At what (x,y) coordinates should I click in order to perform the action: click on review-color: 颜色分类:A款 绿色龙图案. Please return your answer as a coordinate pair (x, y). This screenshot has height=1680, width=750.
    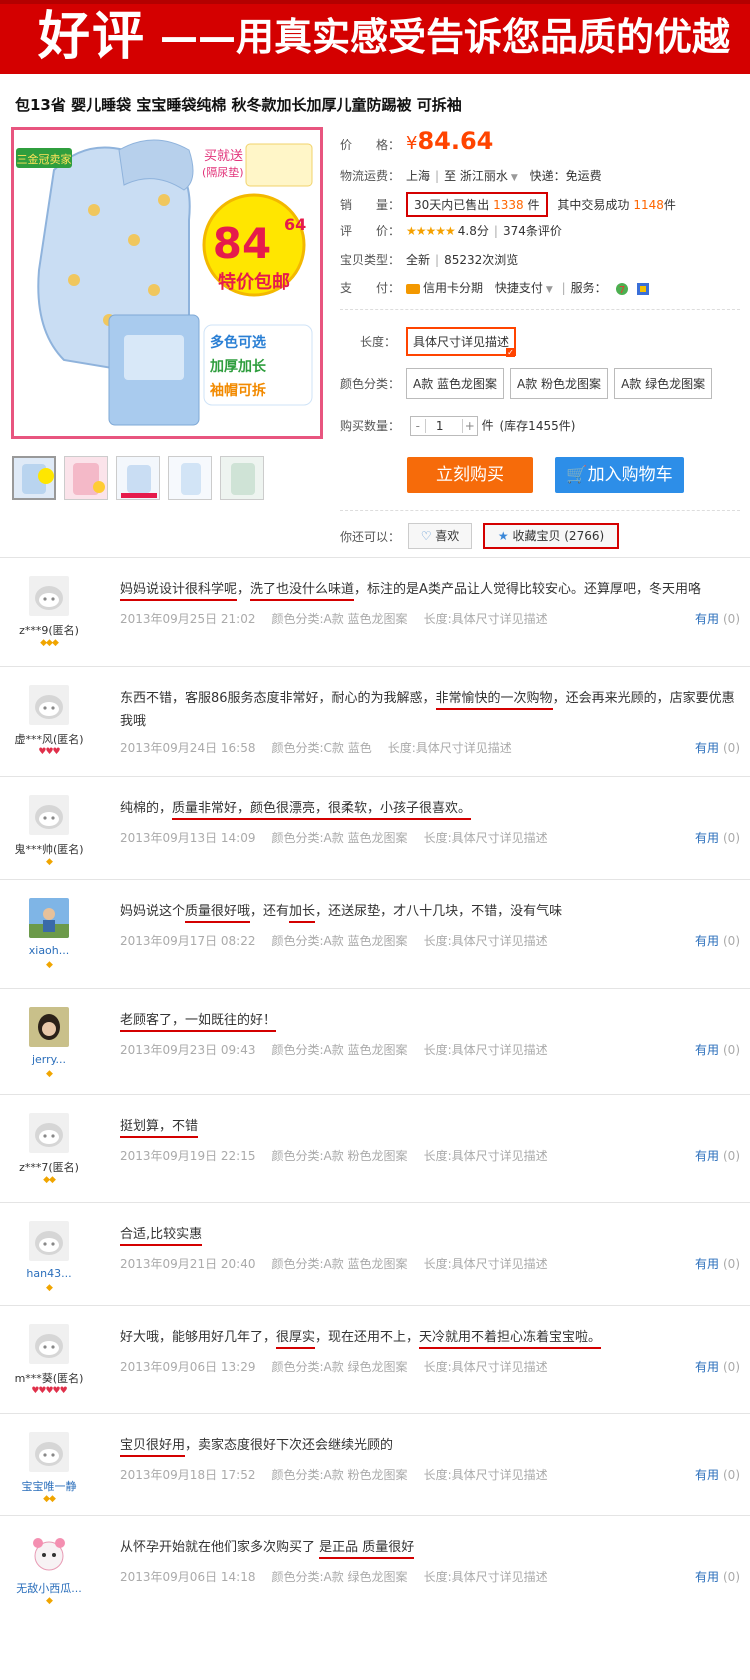
    Looking at the image, I should click on (339, 1577).